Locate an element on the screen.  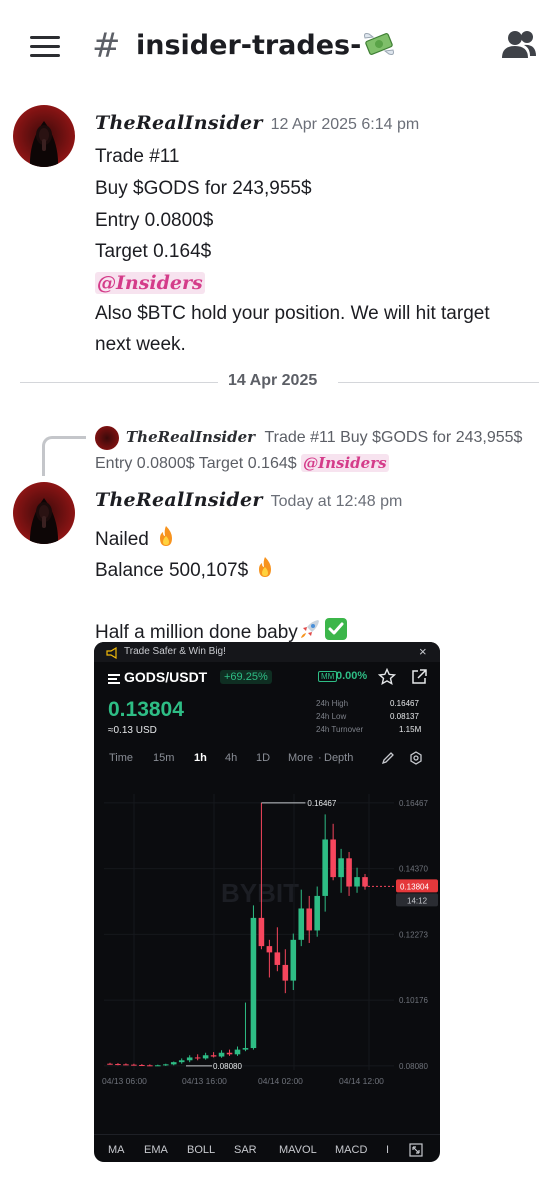
money-with-wings-icon is located at coordinates (379, 47).